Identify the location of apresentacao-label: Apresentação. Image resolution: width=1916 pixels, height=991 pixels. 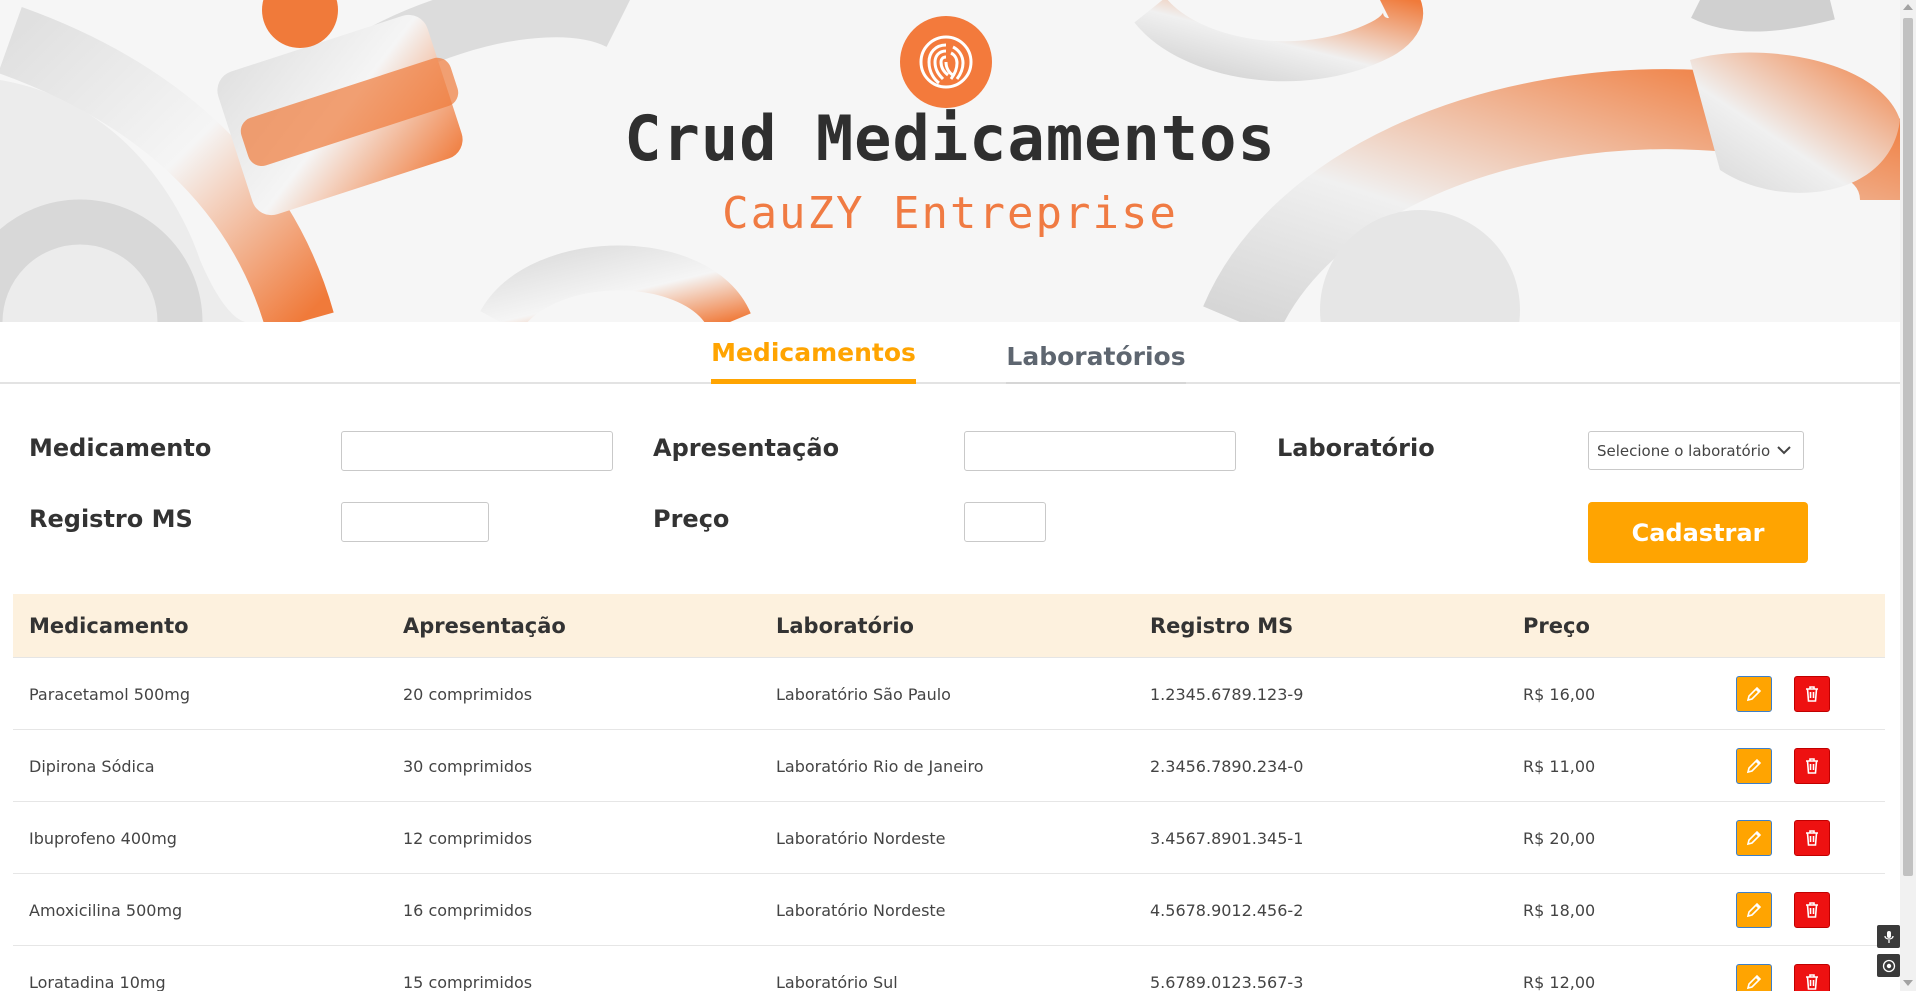
(746, 448).